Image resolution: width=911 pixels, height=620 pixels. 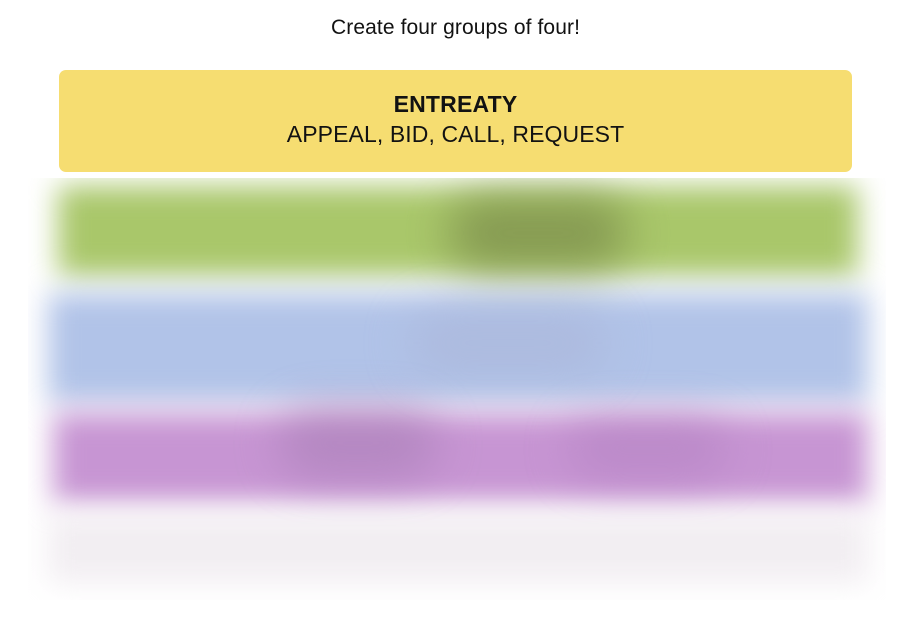 I want to click on blurred-row-purple, so click(x=460, y=458).